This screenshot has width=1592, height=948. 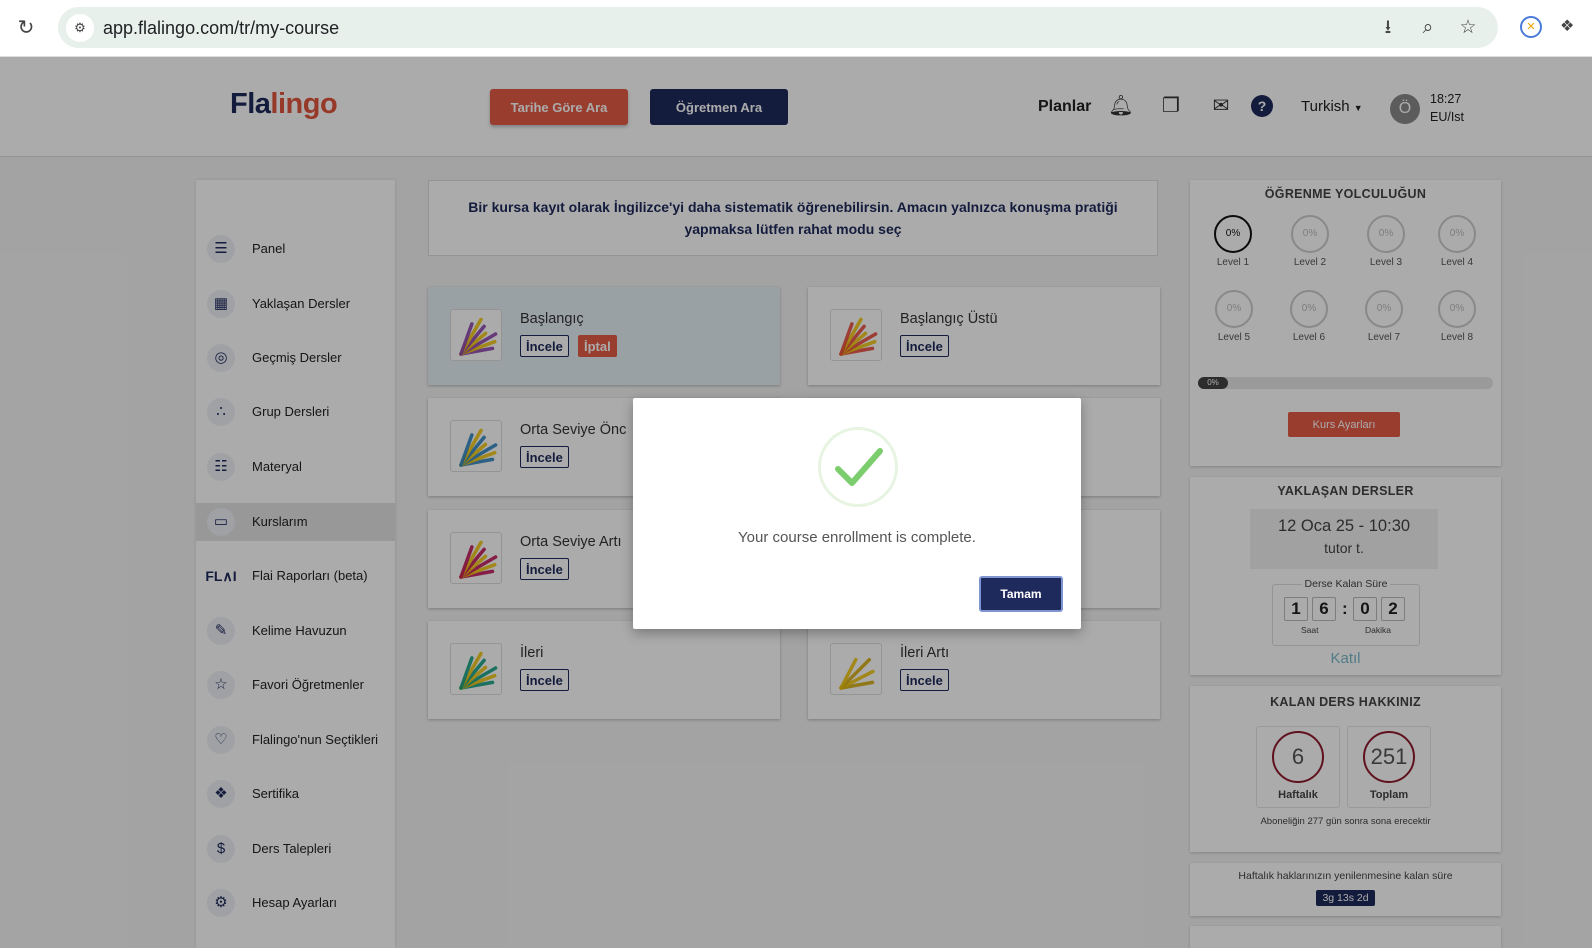 What do you see at coordinates (80, 28) in the screenshot?
I see `site-info-icon: ⚙` at bounding box center [80, 28].